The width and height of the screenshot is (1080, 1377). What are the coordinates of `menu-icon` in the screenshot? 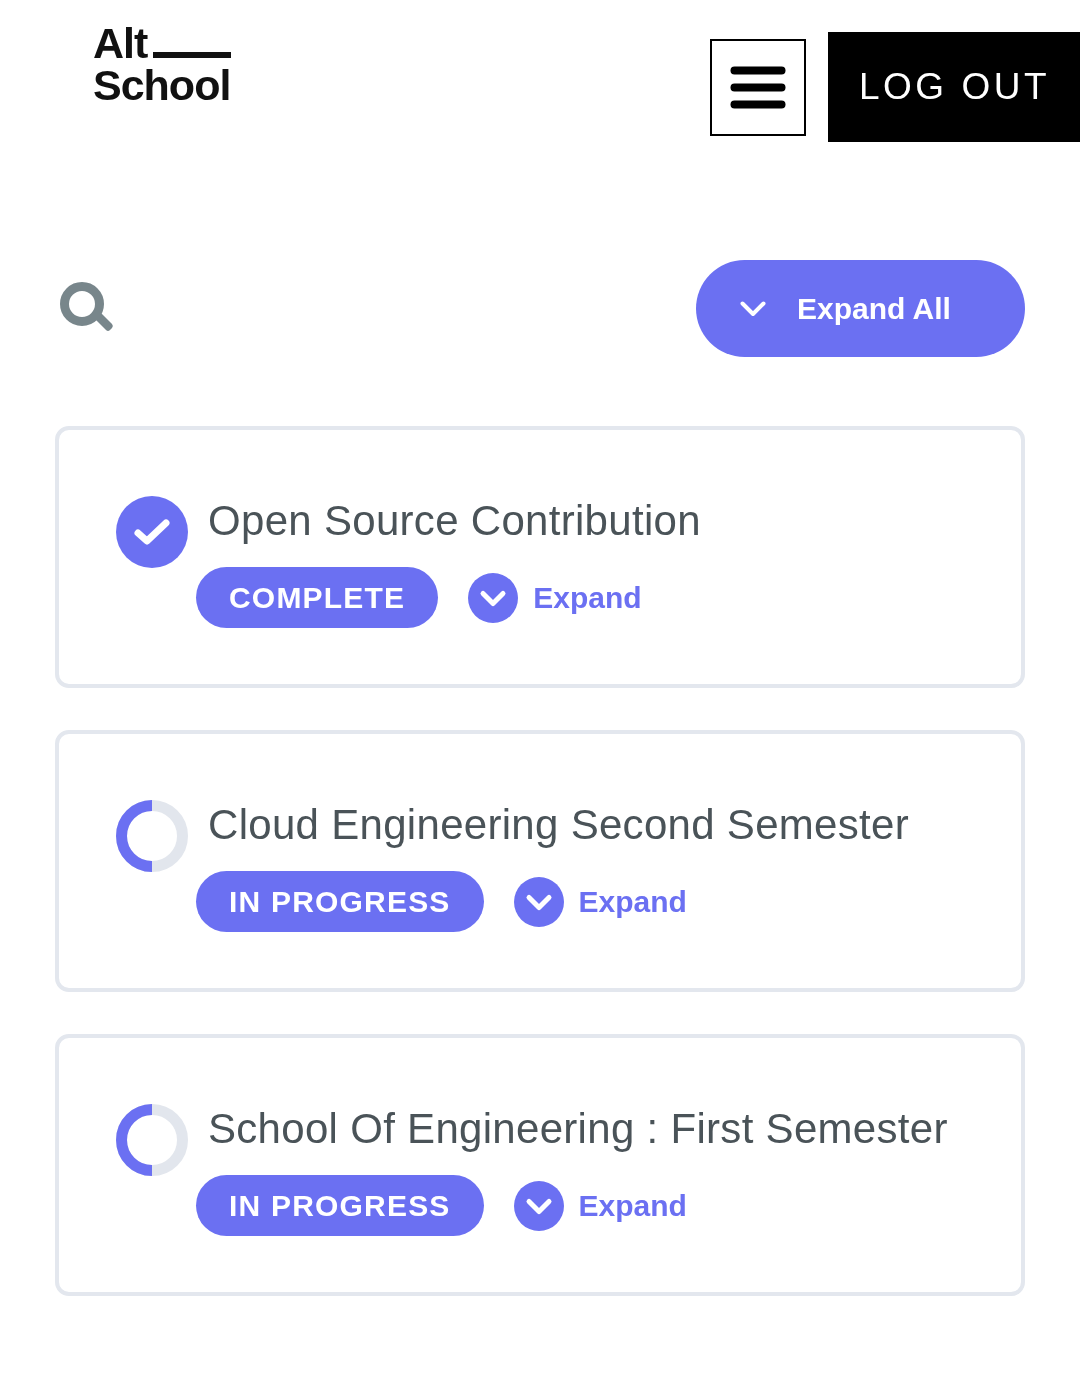 It's located at (757, 87).